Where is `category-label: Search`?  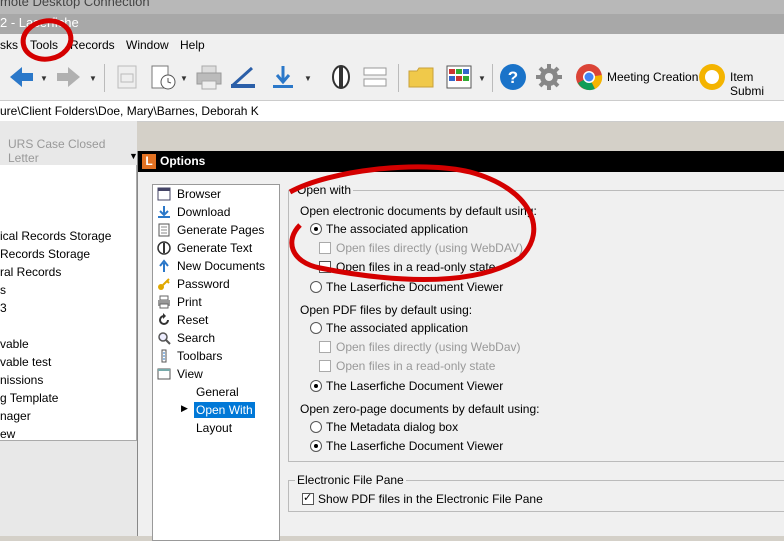
category-label: Search is located at coordinates (196, 338).